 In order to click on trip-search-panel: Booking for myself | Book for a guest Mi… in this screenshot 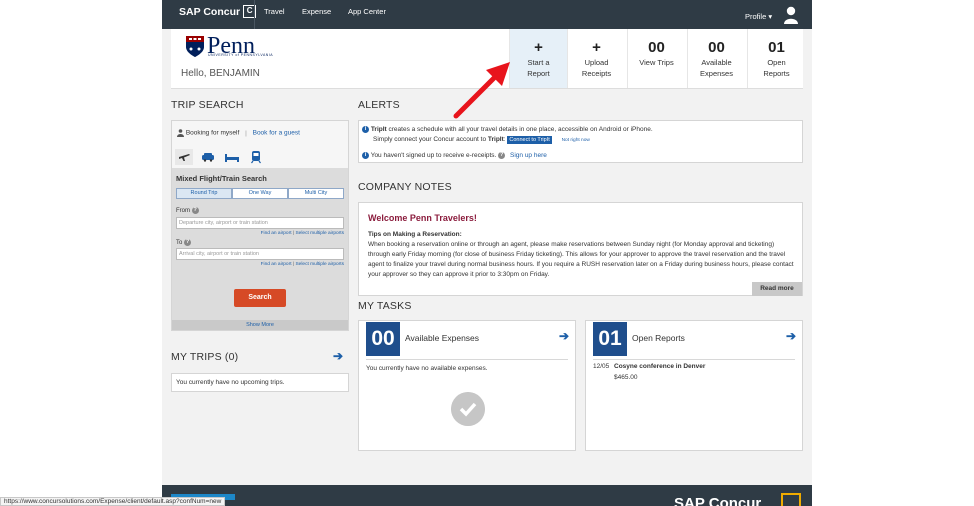, I will do `click(260, 225)`.